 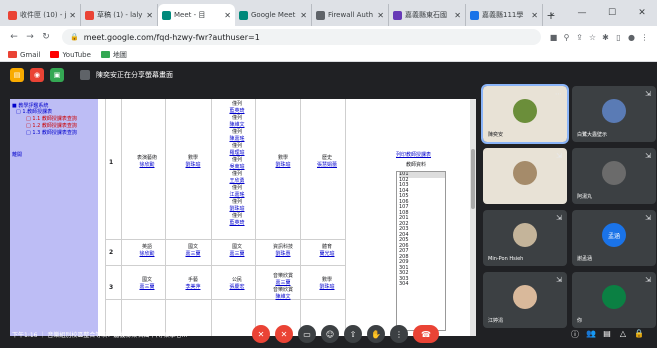 What do you see at coordinates (237, 153) in the screenshot?
I see `teacher-link: 羅理瑜` at bounding box center [237, 153].